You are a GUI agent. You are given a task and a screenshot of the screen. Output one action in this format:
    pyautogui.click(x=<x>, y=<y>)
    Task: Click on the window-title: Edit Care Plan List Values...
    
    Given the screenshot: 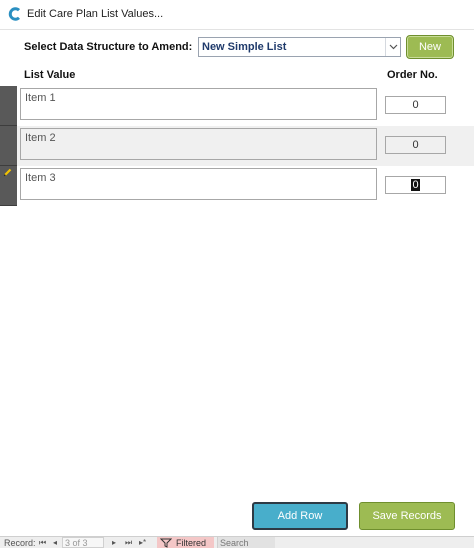 What is the action you would take?
    pyautogui.click(x=95, y=14)
    